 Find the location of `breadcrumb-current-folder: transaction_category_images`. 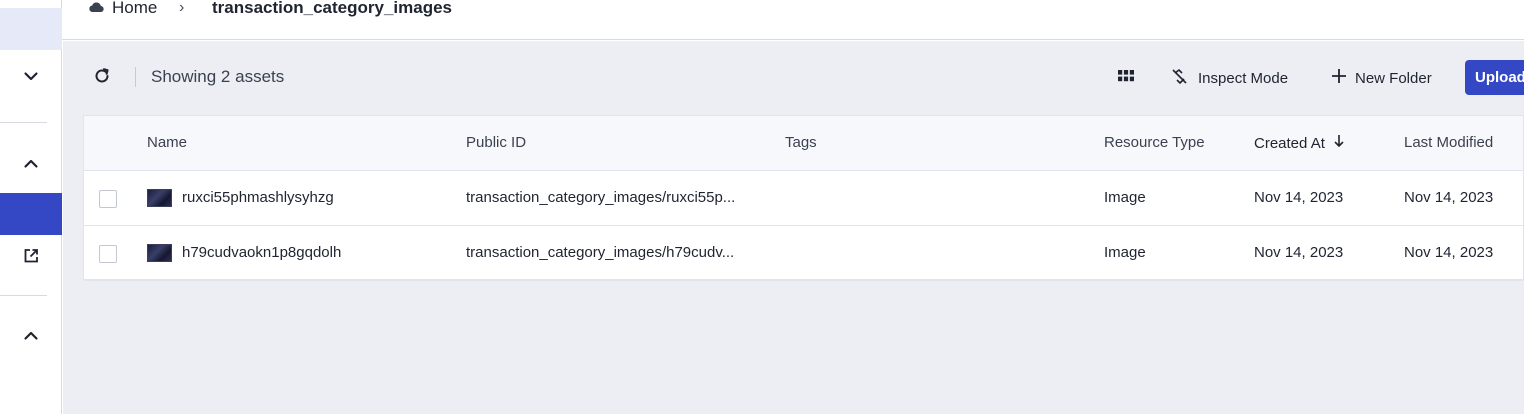

breadcrumb-current-folder: transaction_category_images is located at coordinates (332, 8).